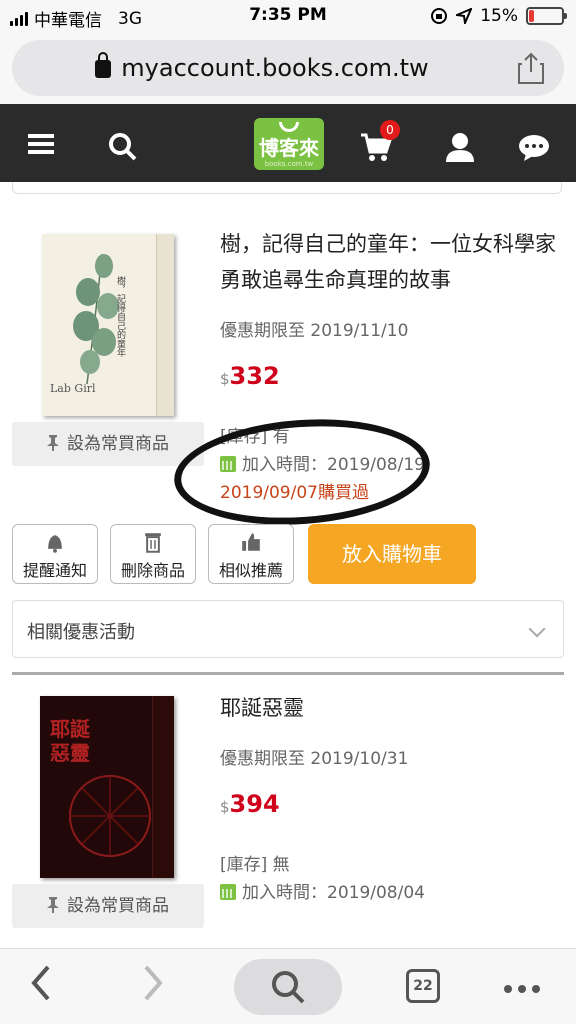 The image size is (576, 1024). Describe the element at coordinates (55, 554) in the screenshot. I see `notify-button: 提醒通知` at that location.